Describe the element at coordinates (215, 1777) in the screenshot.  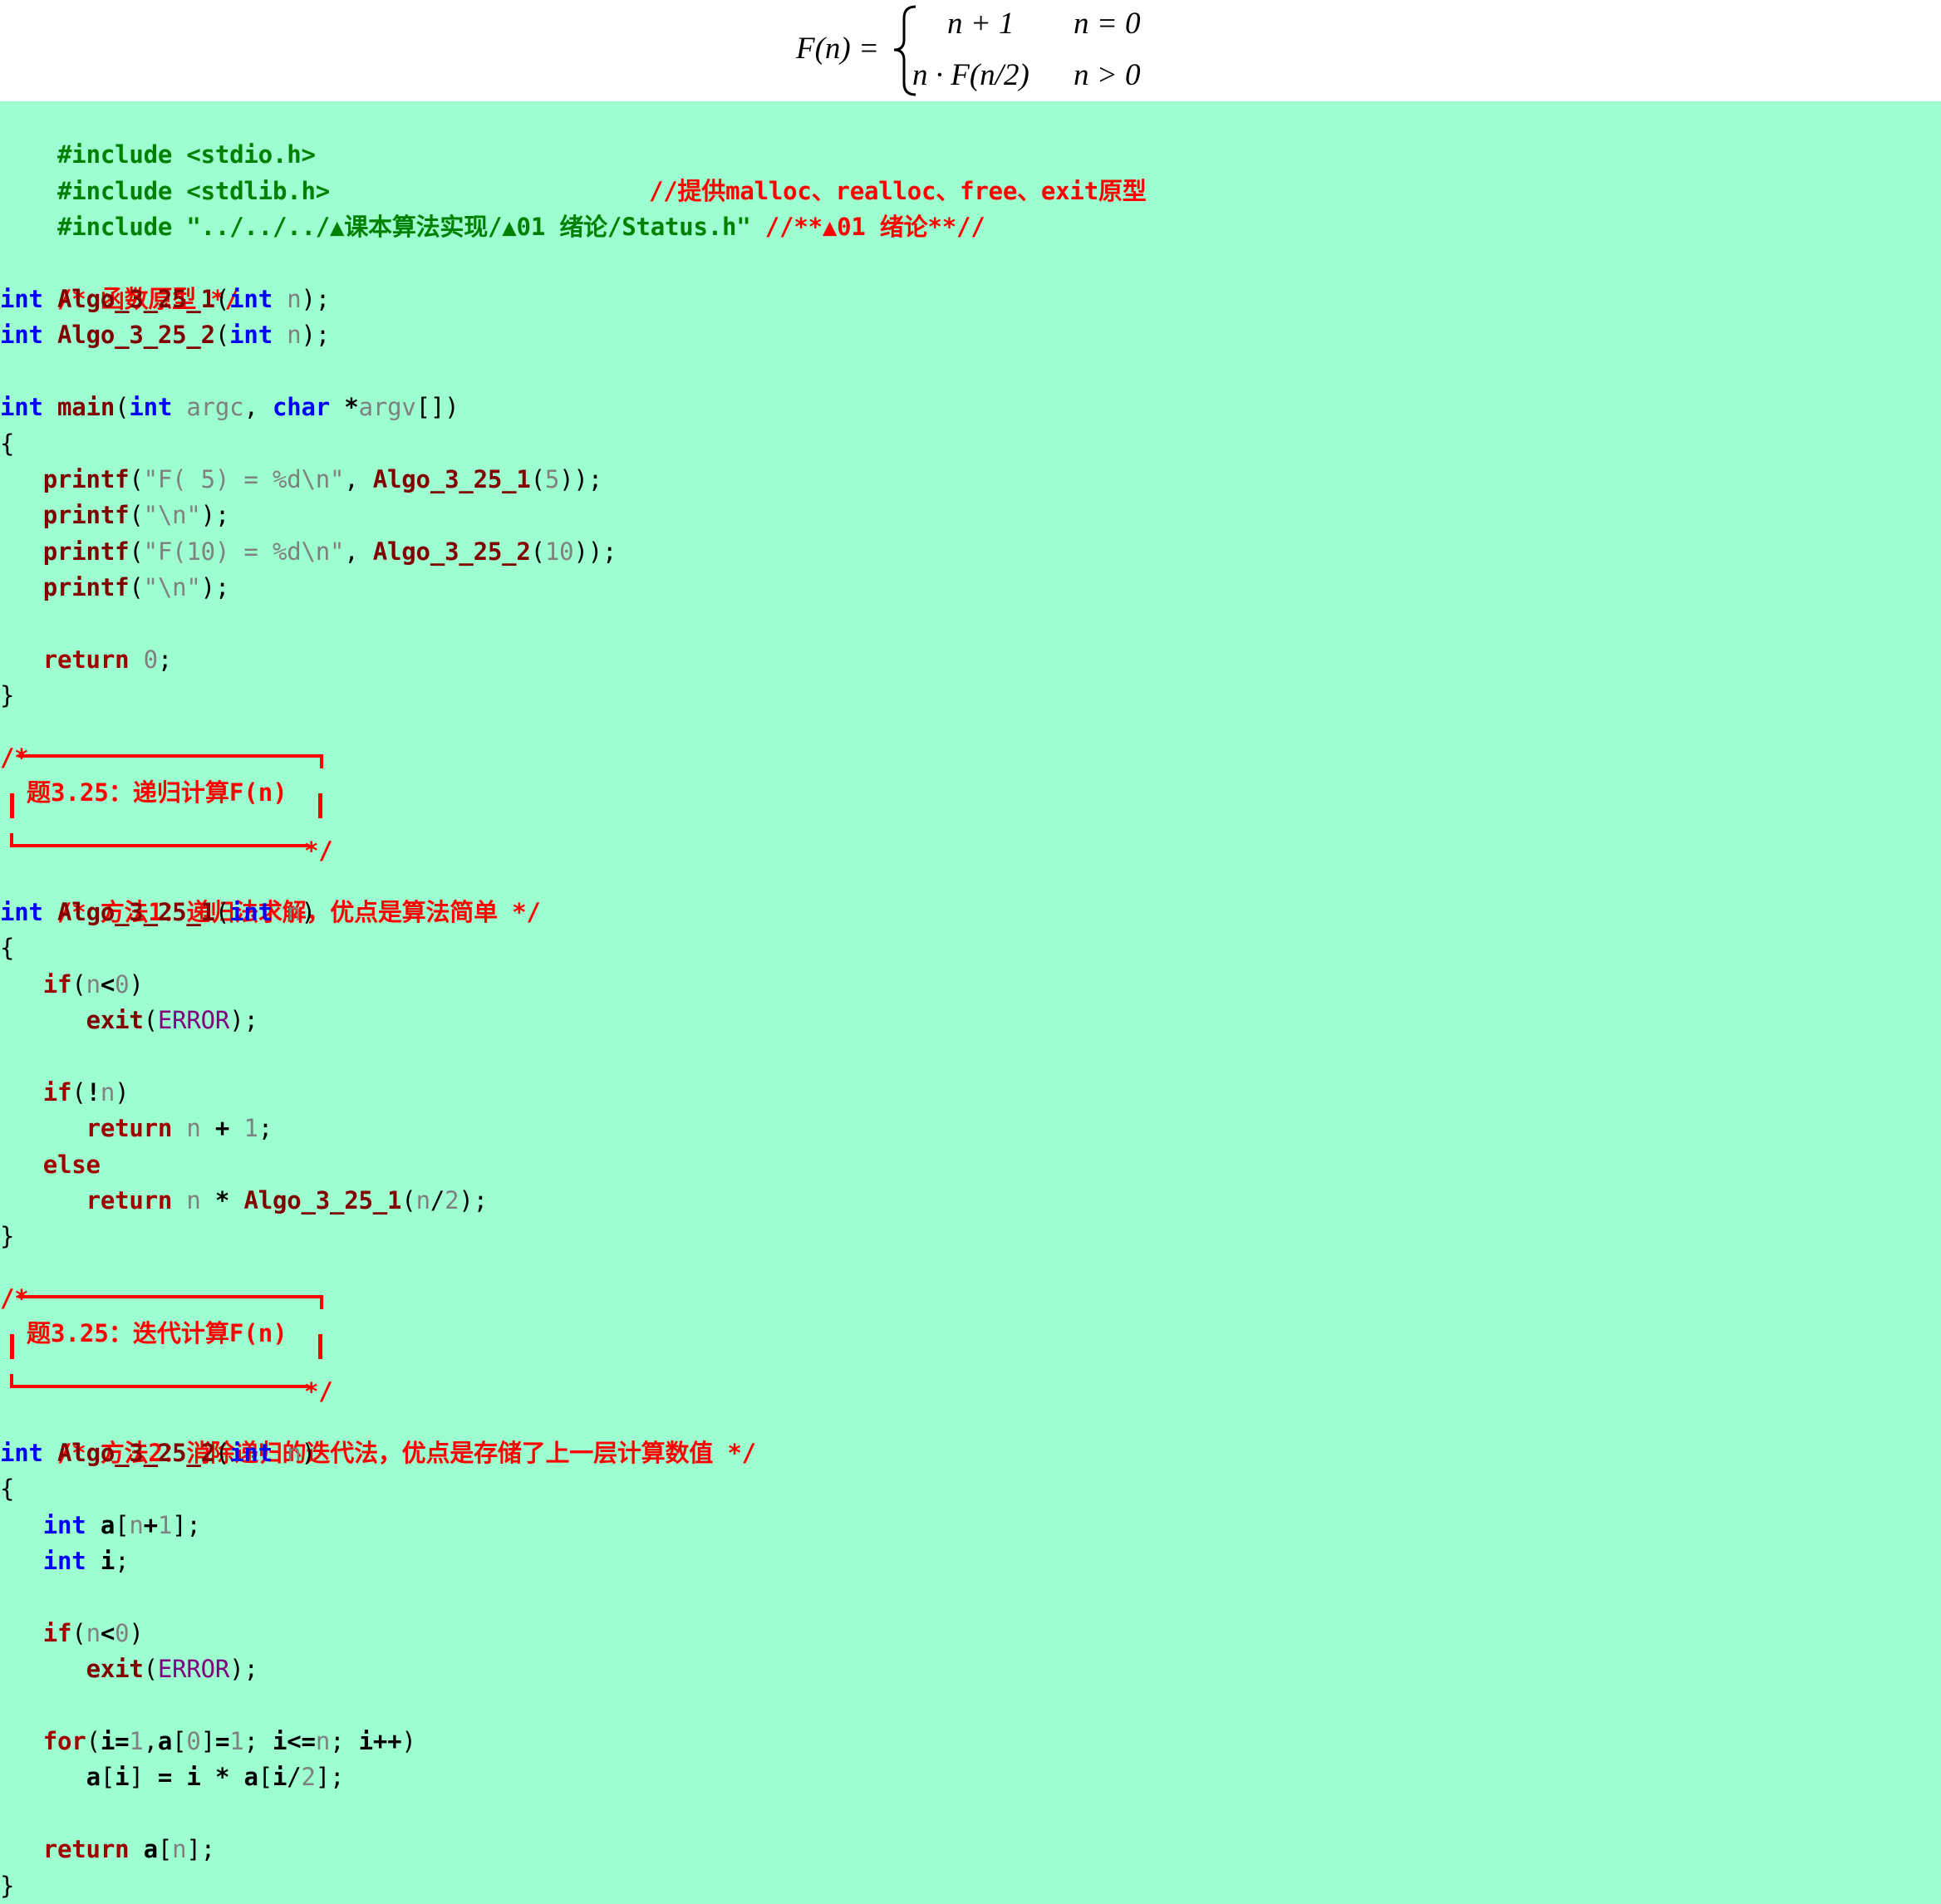
I see `code-line-assign: a[i] = i * a[i/2];` at that location.